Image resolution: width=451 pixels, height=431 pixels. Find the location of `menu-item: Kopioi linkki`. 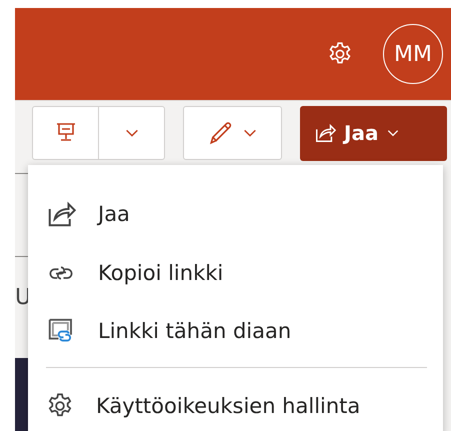

menu-item: Kopioi linkki is located at coordinates (235, 273).